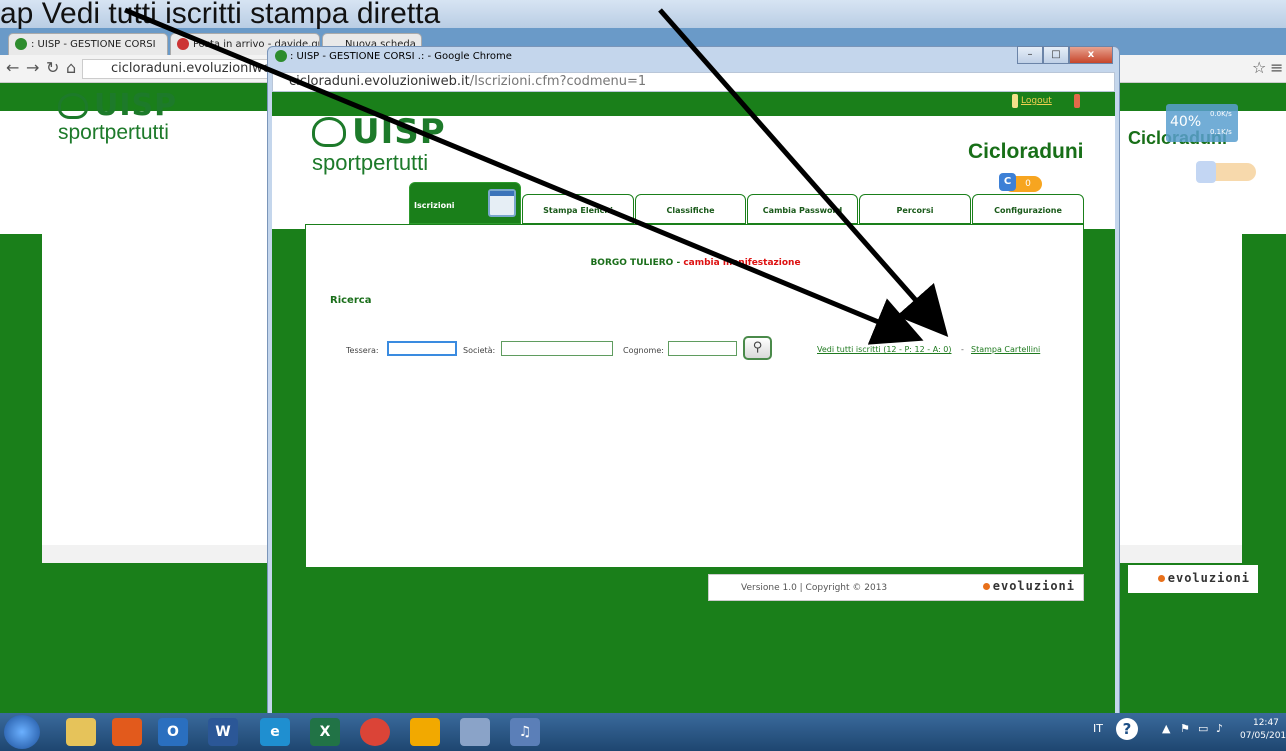 This screenshot has width=1286, height=751. Describe the element at coordinates (1127, 729) in the screenshot. I see `help-icon: ?` at that location.